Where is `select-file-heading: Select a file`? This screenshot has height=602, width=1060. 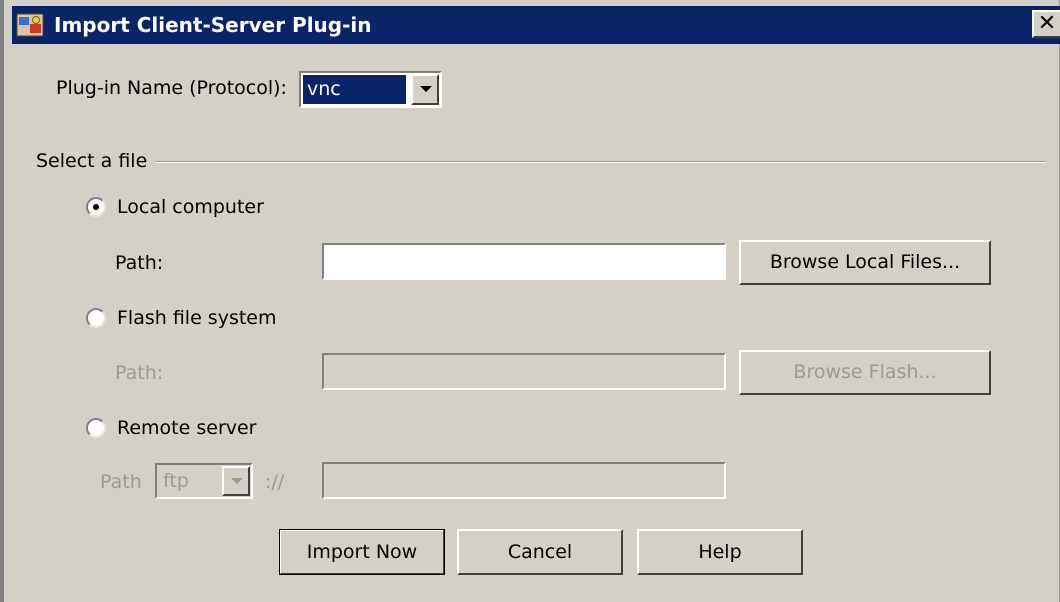 select-file-heading: Select a file is located at coordinates (92, 161).